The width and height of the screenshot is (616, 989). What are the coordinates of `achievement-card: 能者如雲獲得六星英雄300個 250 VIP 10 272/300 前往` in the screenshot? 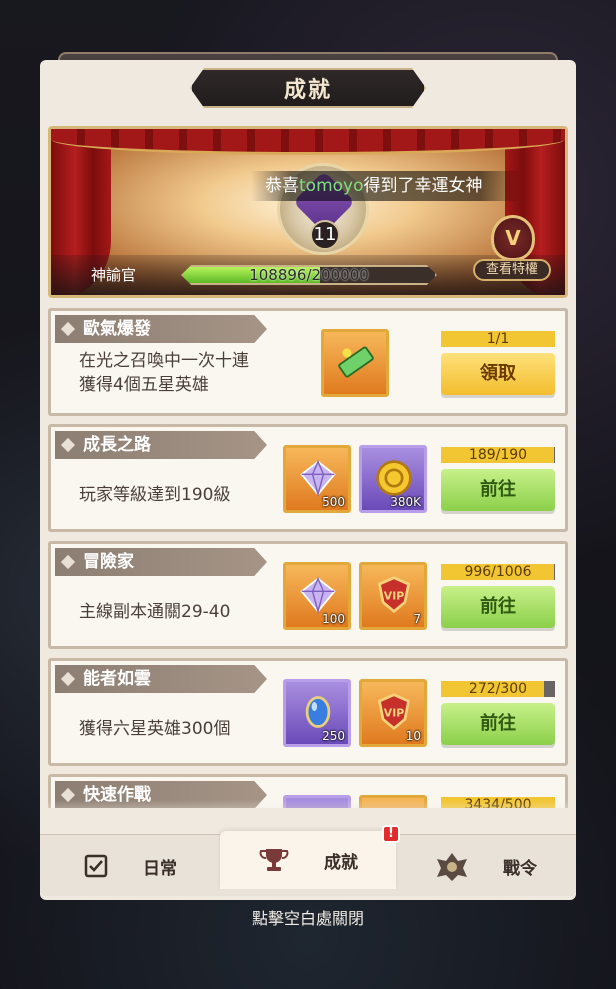 It's located at (308, 712).